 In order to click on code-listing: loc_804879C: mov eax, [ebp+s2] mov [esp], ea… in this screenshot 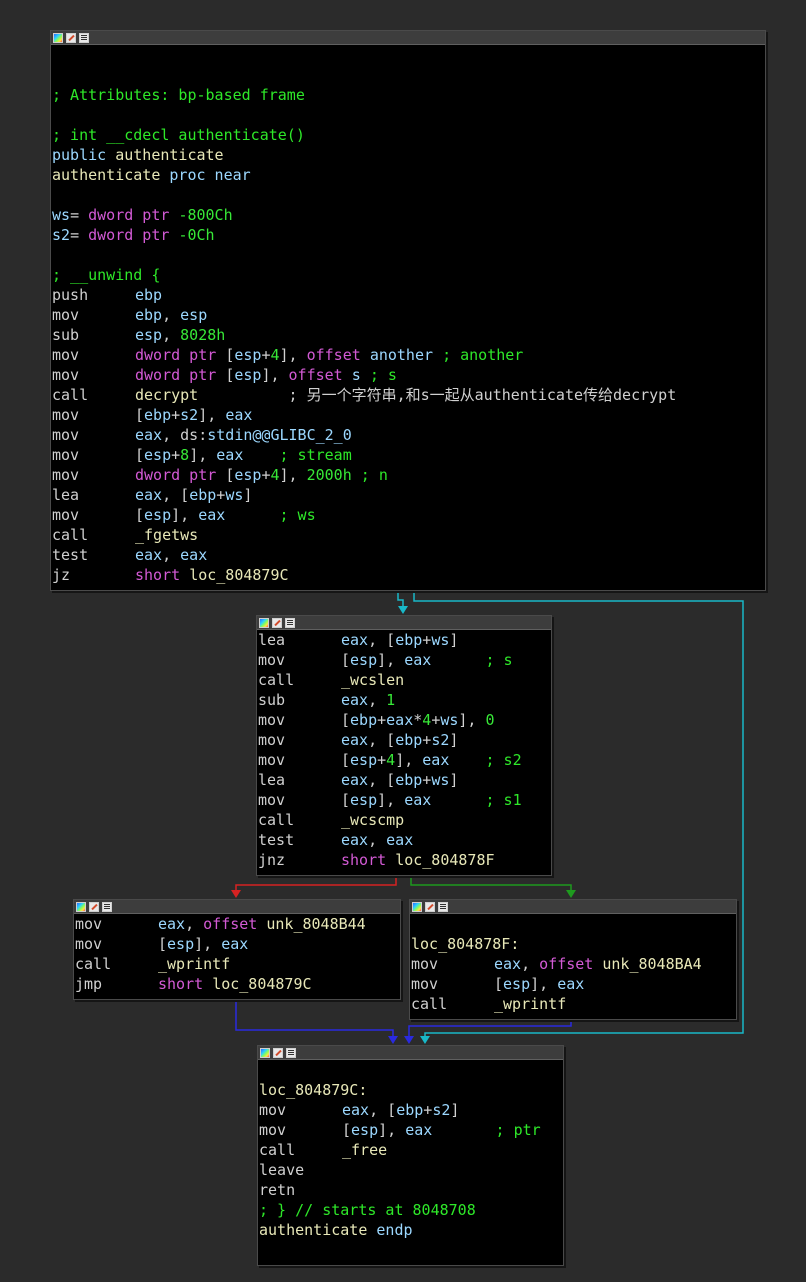, I will do `click(410, 1150)`.